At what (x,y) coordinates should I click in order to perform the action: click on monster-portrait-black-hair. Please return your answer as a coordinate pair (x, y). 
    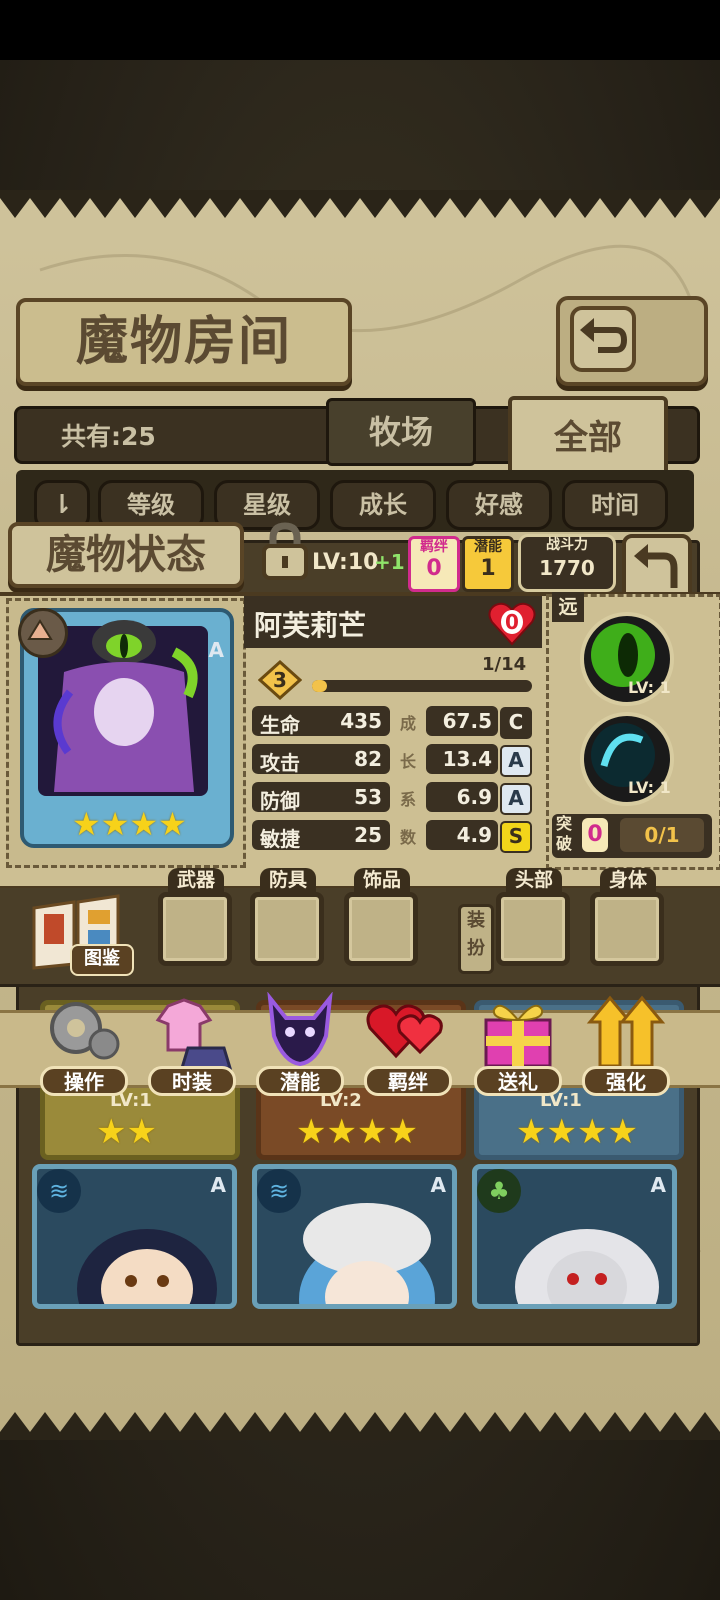
    Looking at the image, I should click on (147, 1266).